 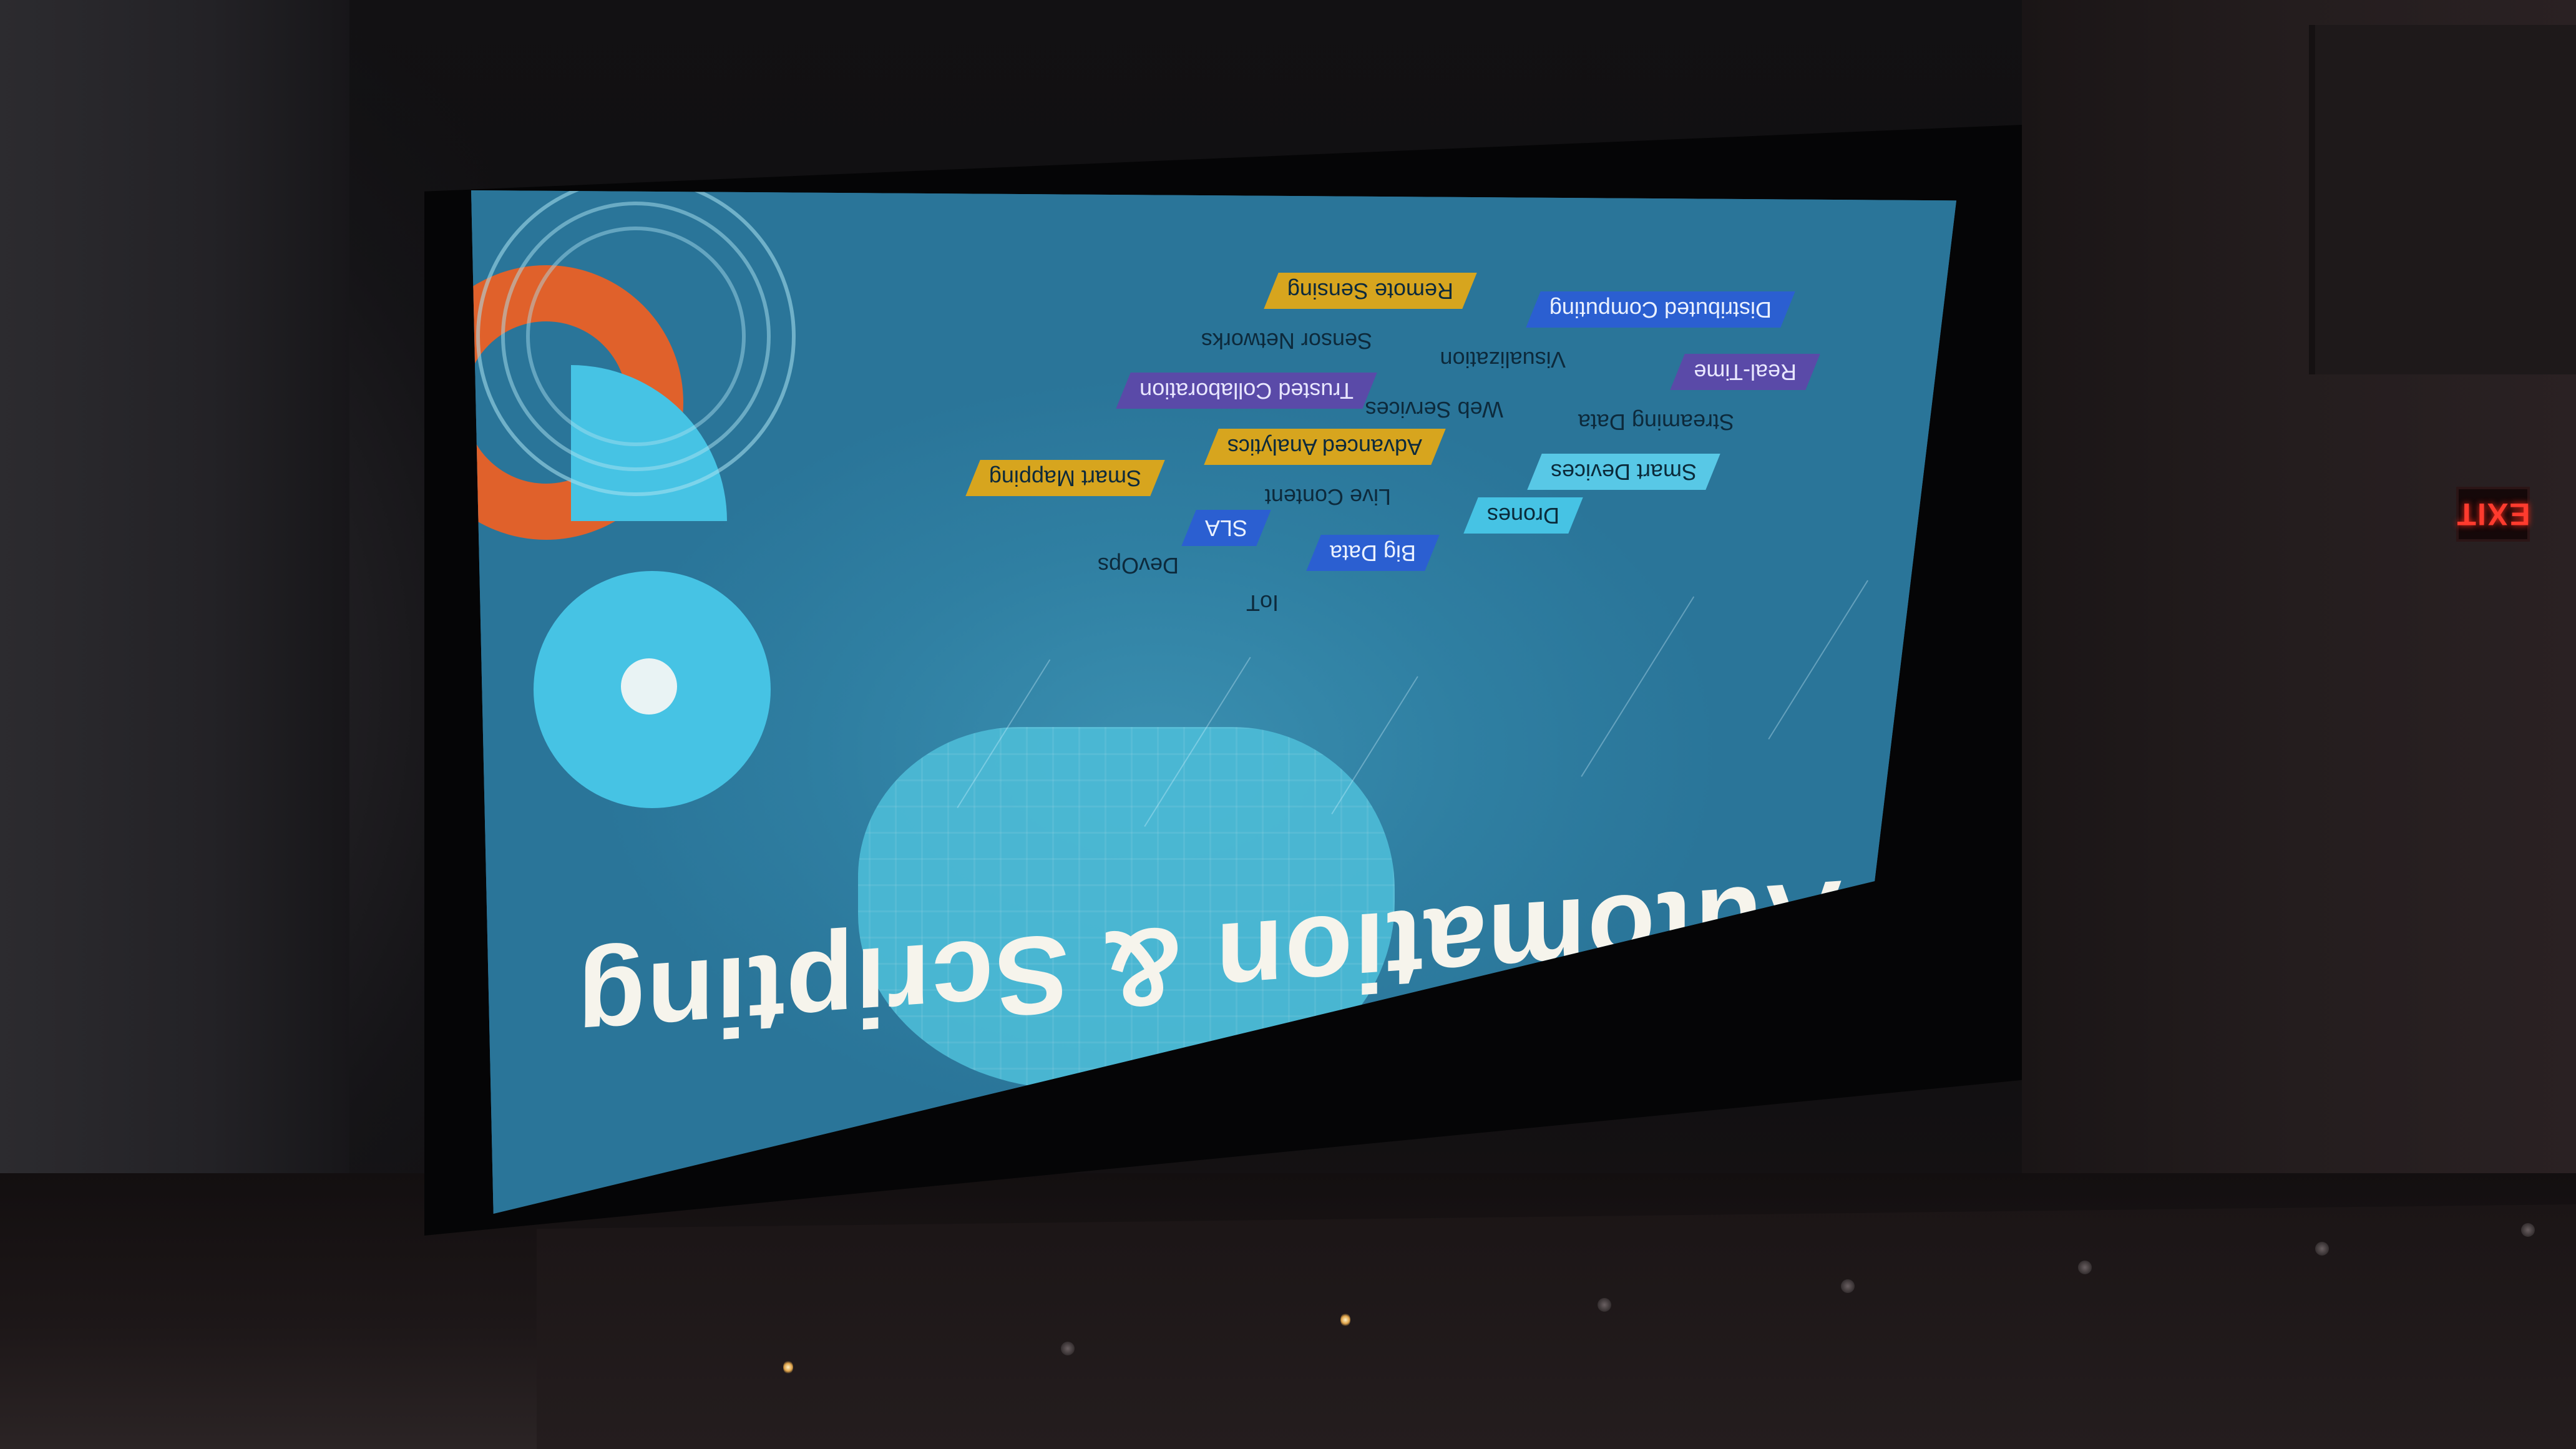 I want to click on tag-smart-mapping: Smart Mapping, so click(x=1065, y=478).